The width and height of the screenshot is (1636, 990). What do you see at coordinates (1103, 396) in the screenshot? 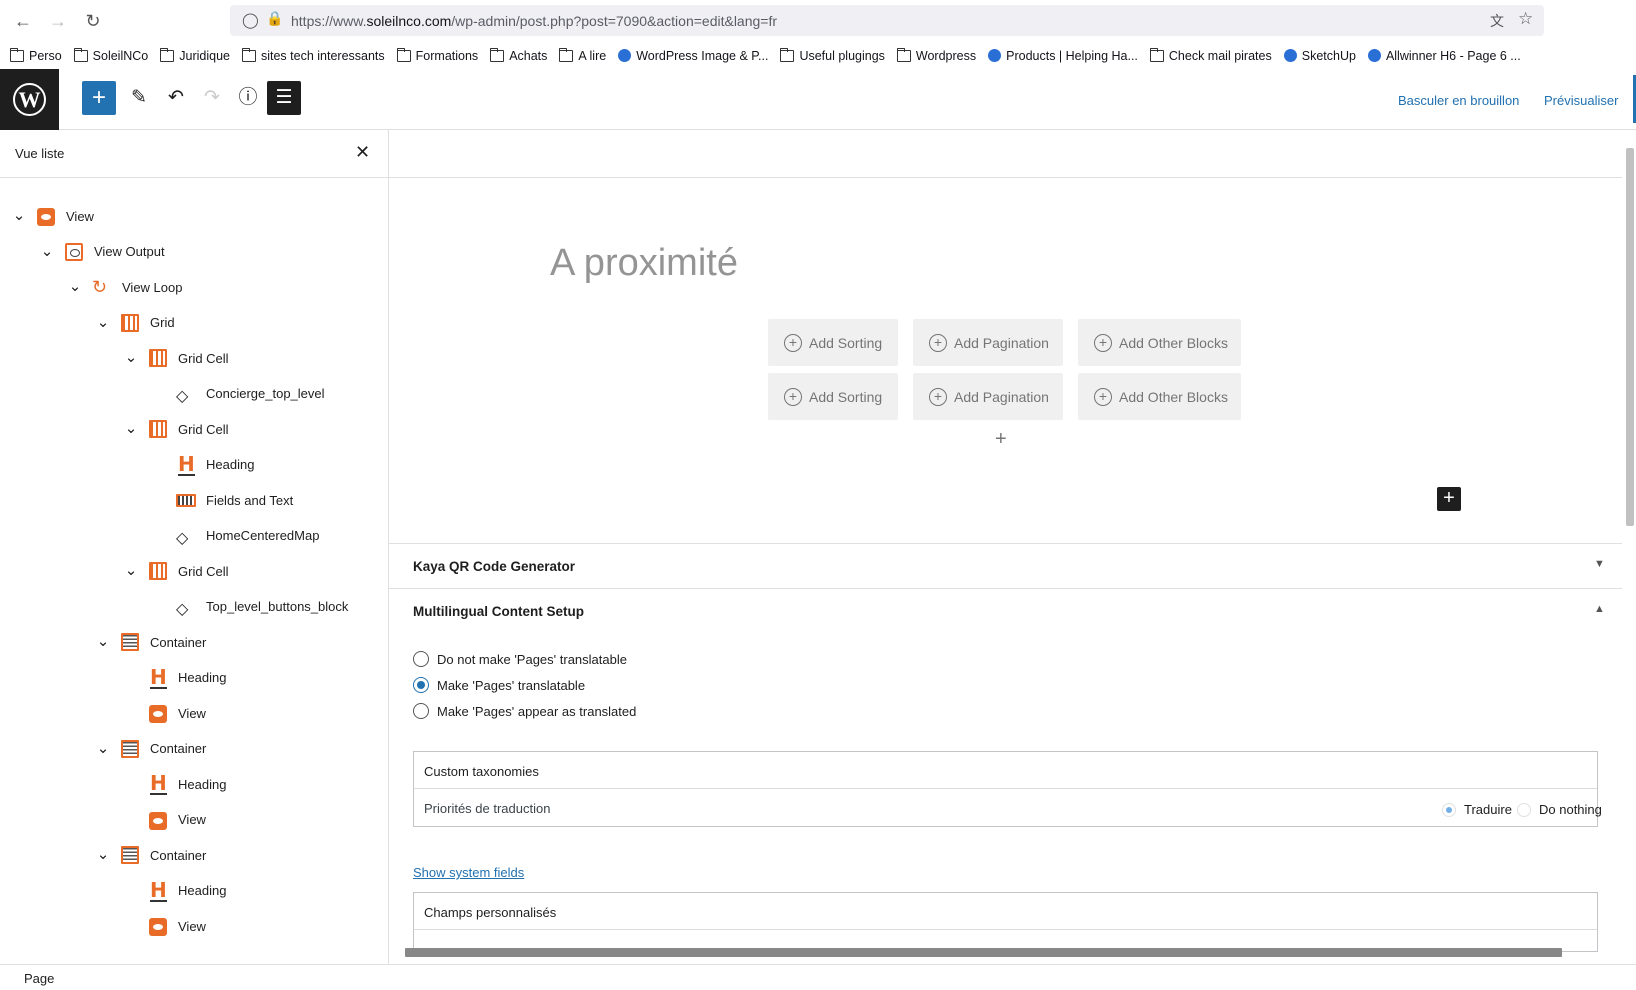
I see `plus-circle-icon: +` at bounding box center [1103, 396].